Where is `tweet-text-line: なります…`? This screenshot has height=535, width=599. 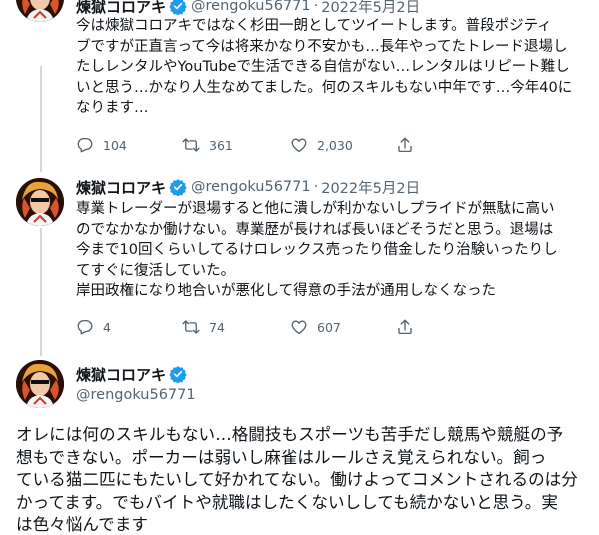 tweet-text-line: なります… is located at coordinates (112, 108).